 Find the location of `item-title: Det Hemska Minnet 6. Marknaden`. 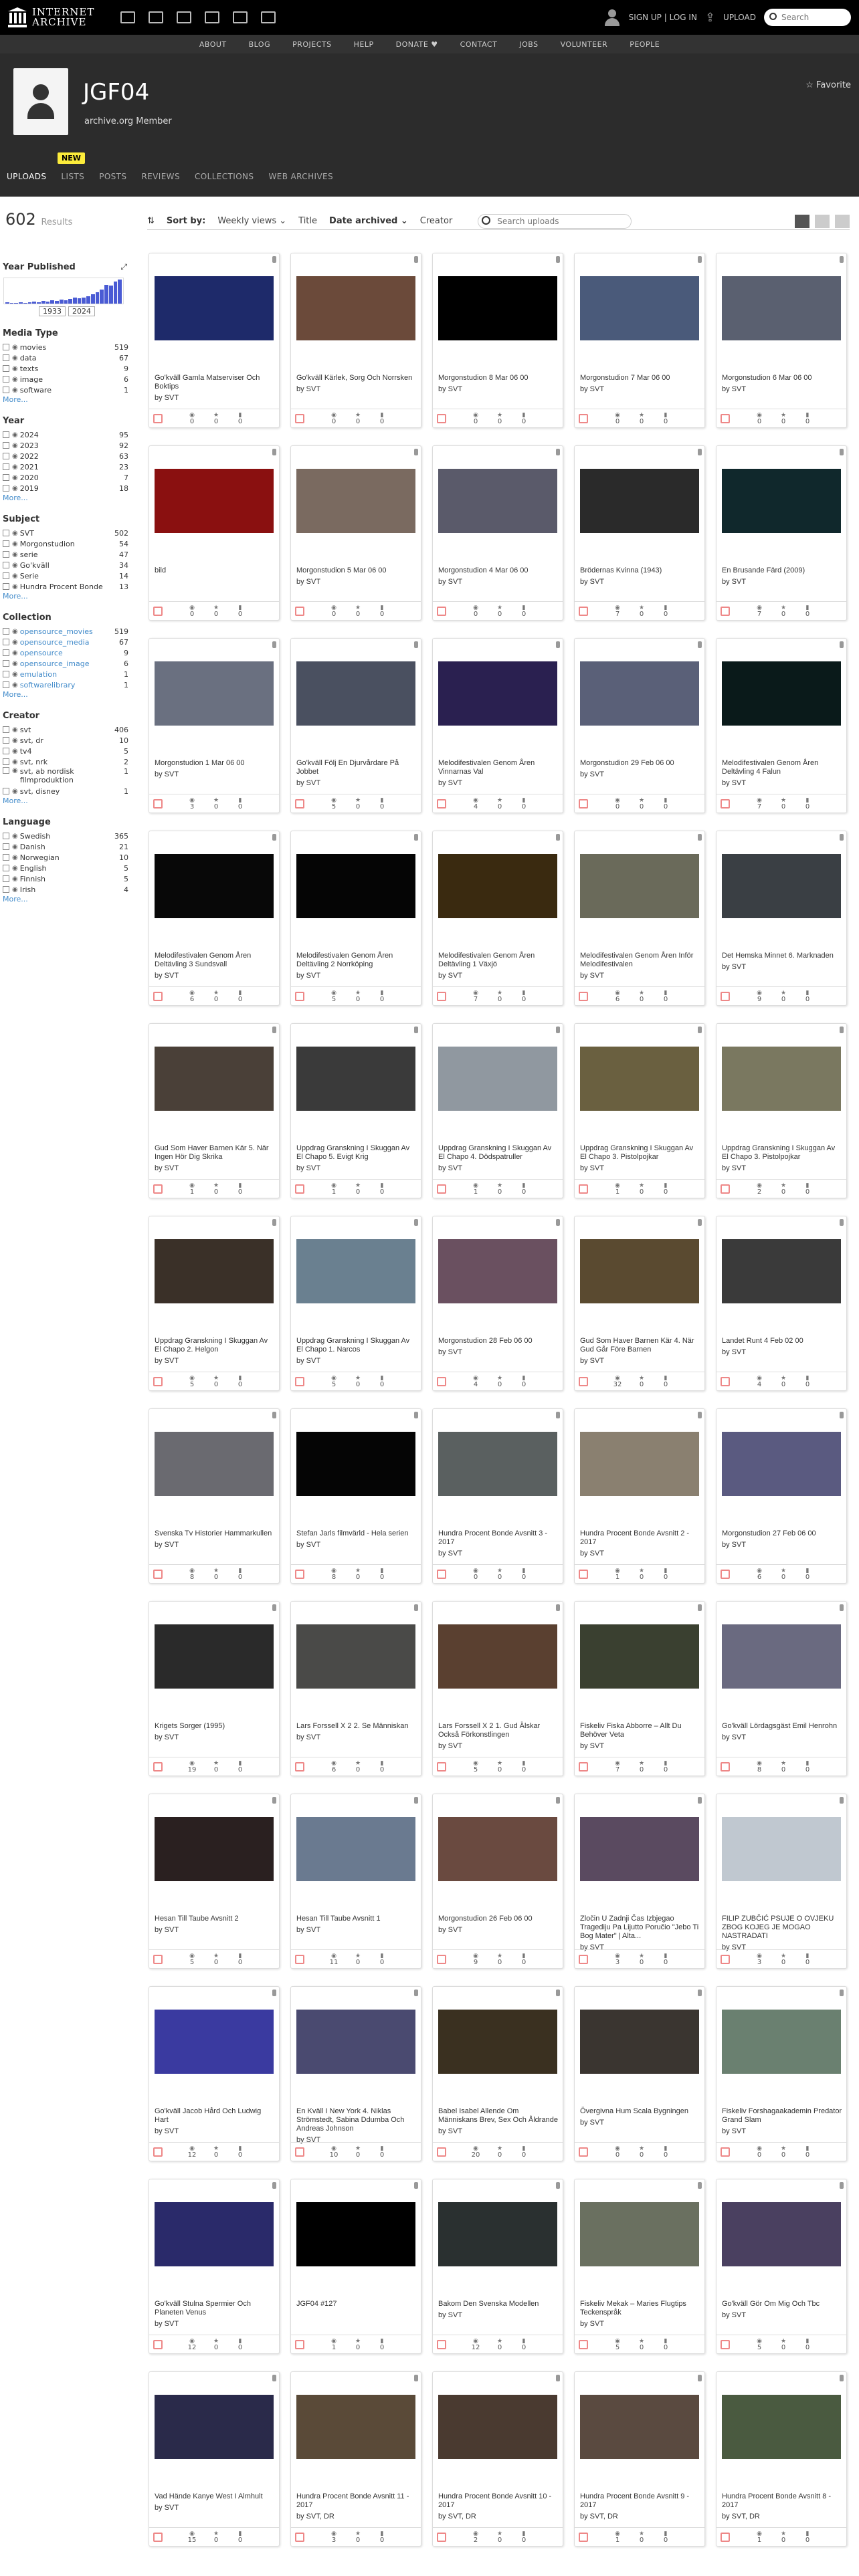

item-title: Det Hemska Minnet 6. Marknaden is located at coordinates (782, 956).